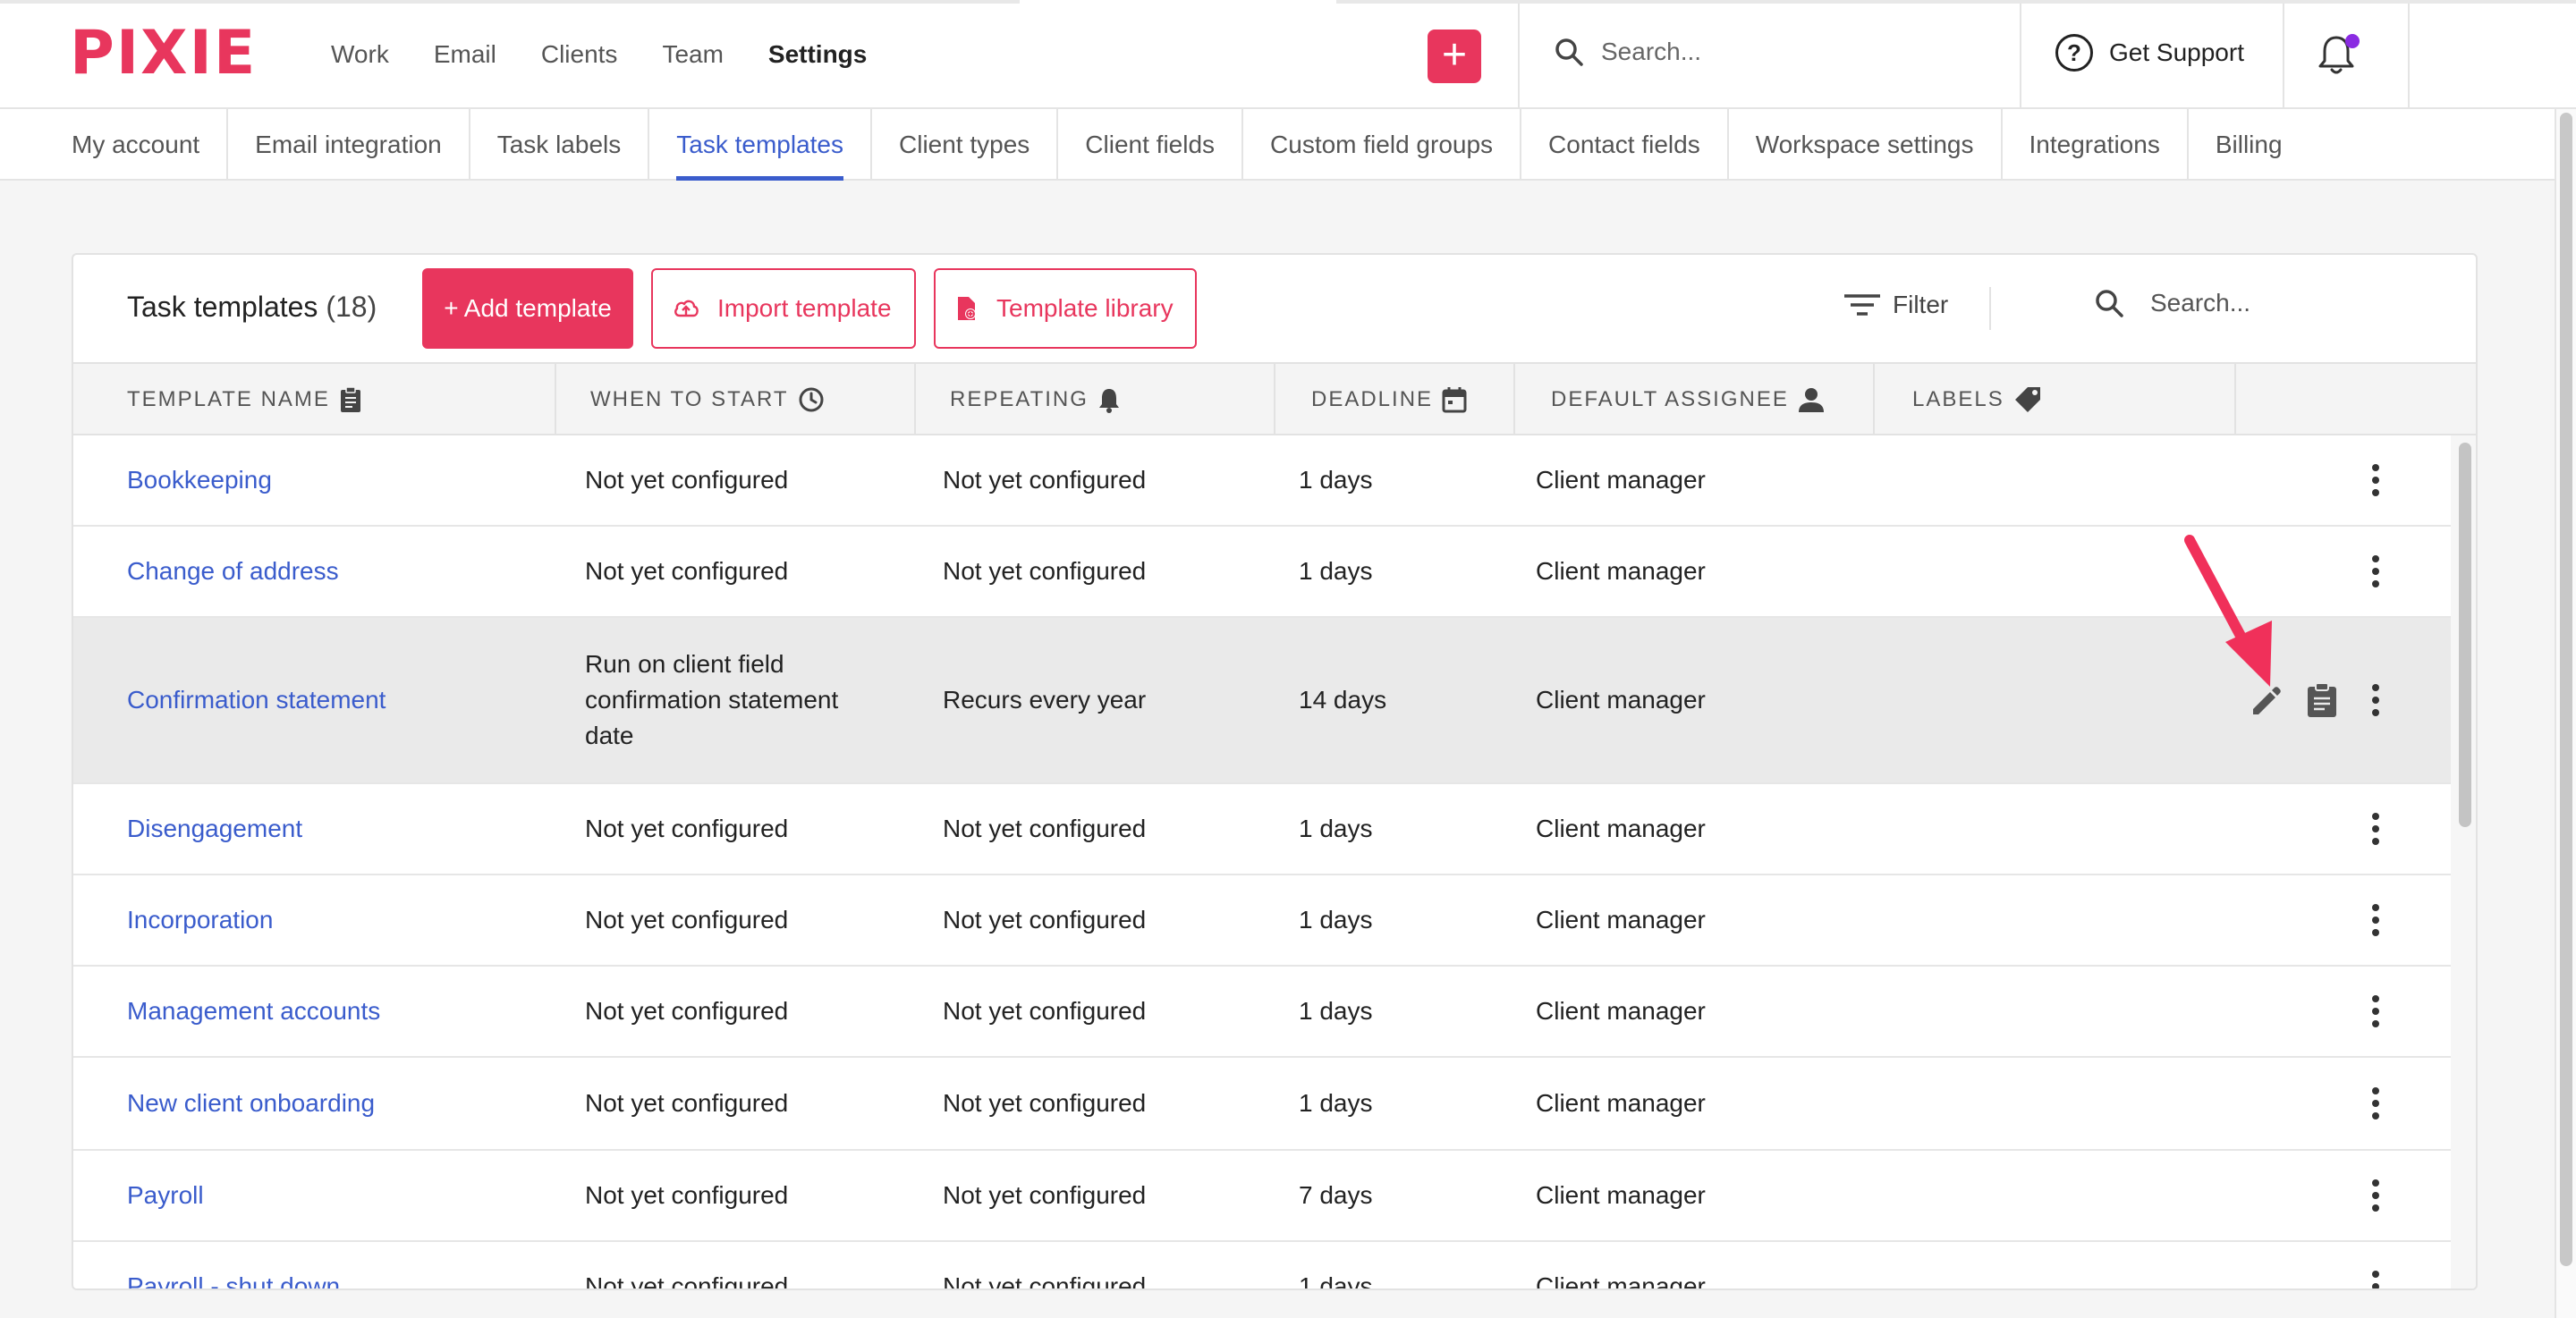 Image resolution: width=2576 pixels, height=1318 pixels. What do you see at coordinates (222, 307) in the screenshot?
I see `card-title-text: Task templates` at bounding box center [222, 307].